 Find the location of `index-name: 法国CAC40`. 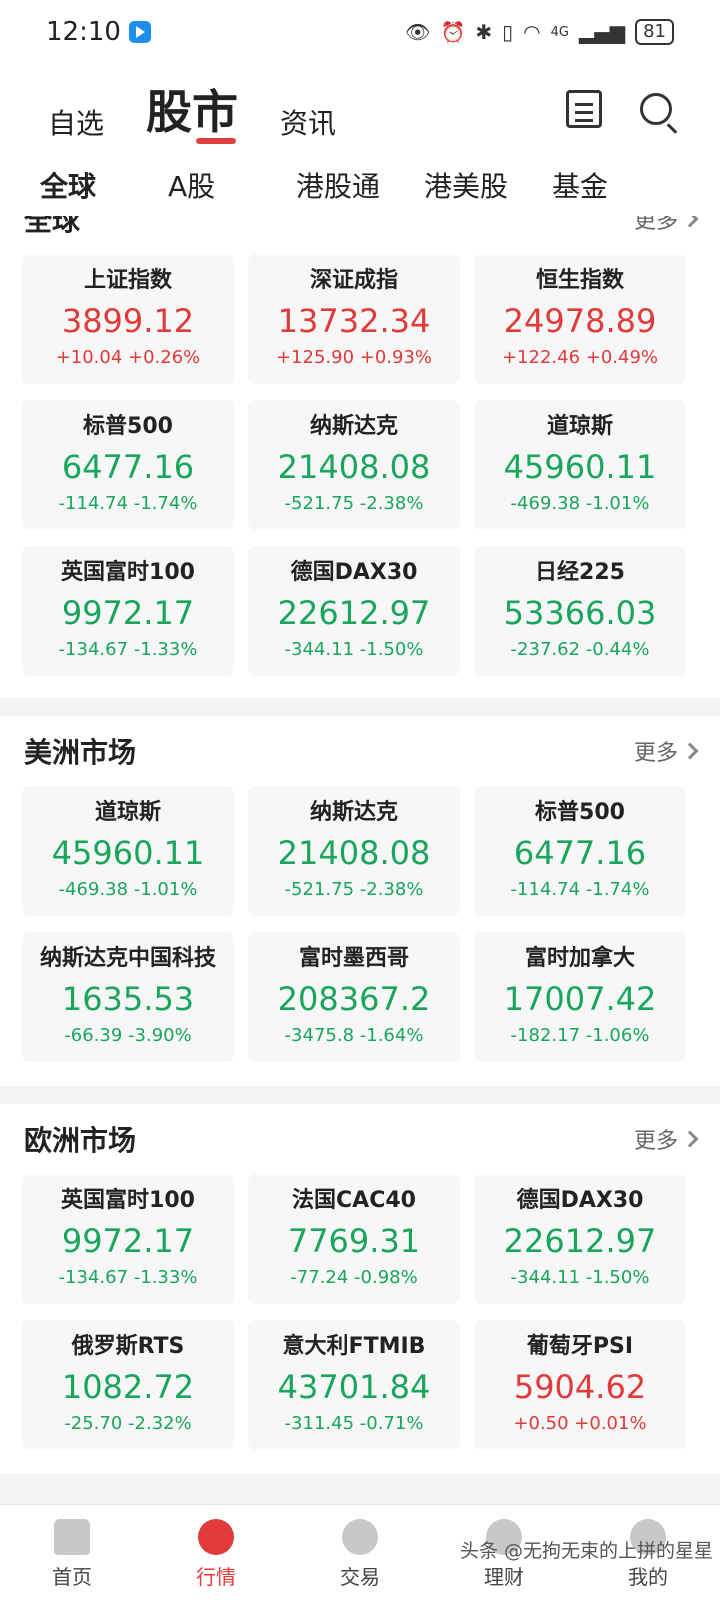

index-name: 法国CAC40 is located at coordinates (354, 1200).